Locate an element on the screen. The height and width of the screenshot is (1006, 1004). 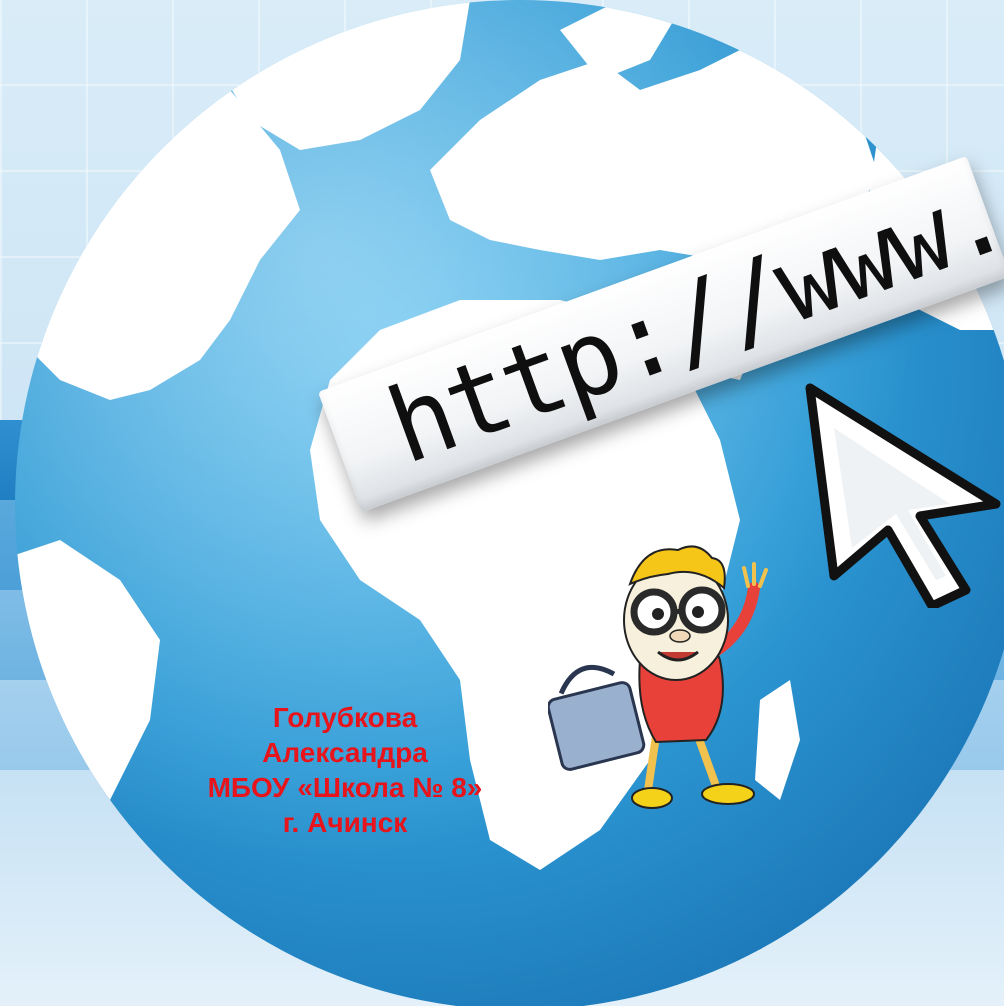
credit-surname: Голубкова is located at coordinates (345, 717).